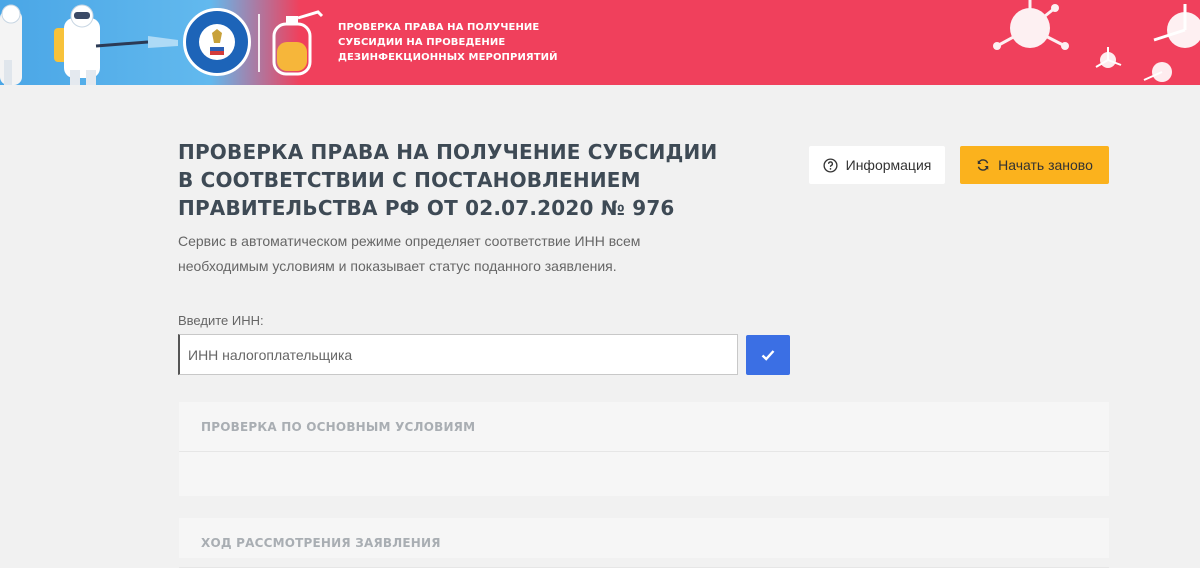 Image resolution: width=1200 pixels, height=568 pixels. Describe the element at coordinates (298, 43) in the screenshot. I see `sprayer-canister-icon` at that location.